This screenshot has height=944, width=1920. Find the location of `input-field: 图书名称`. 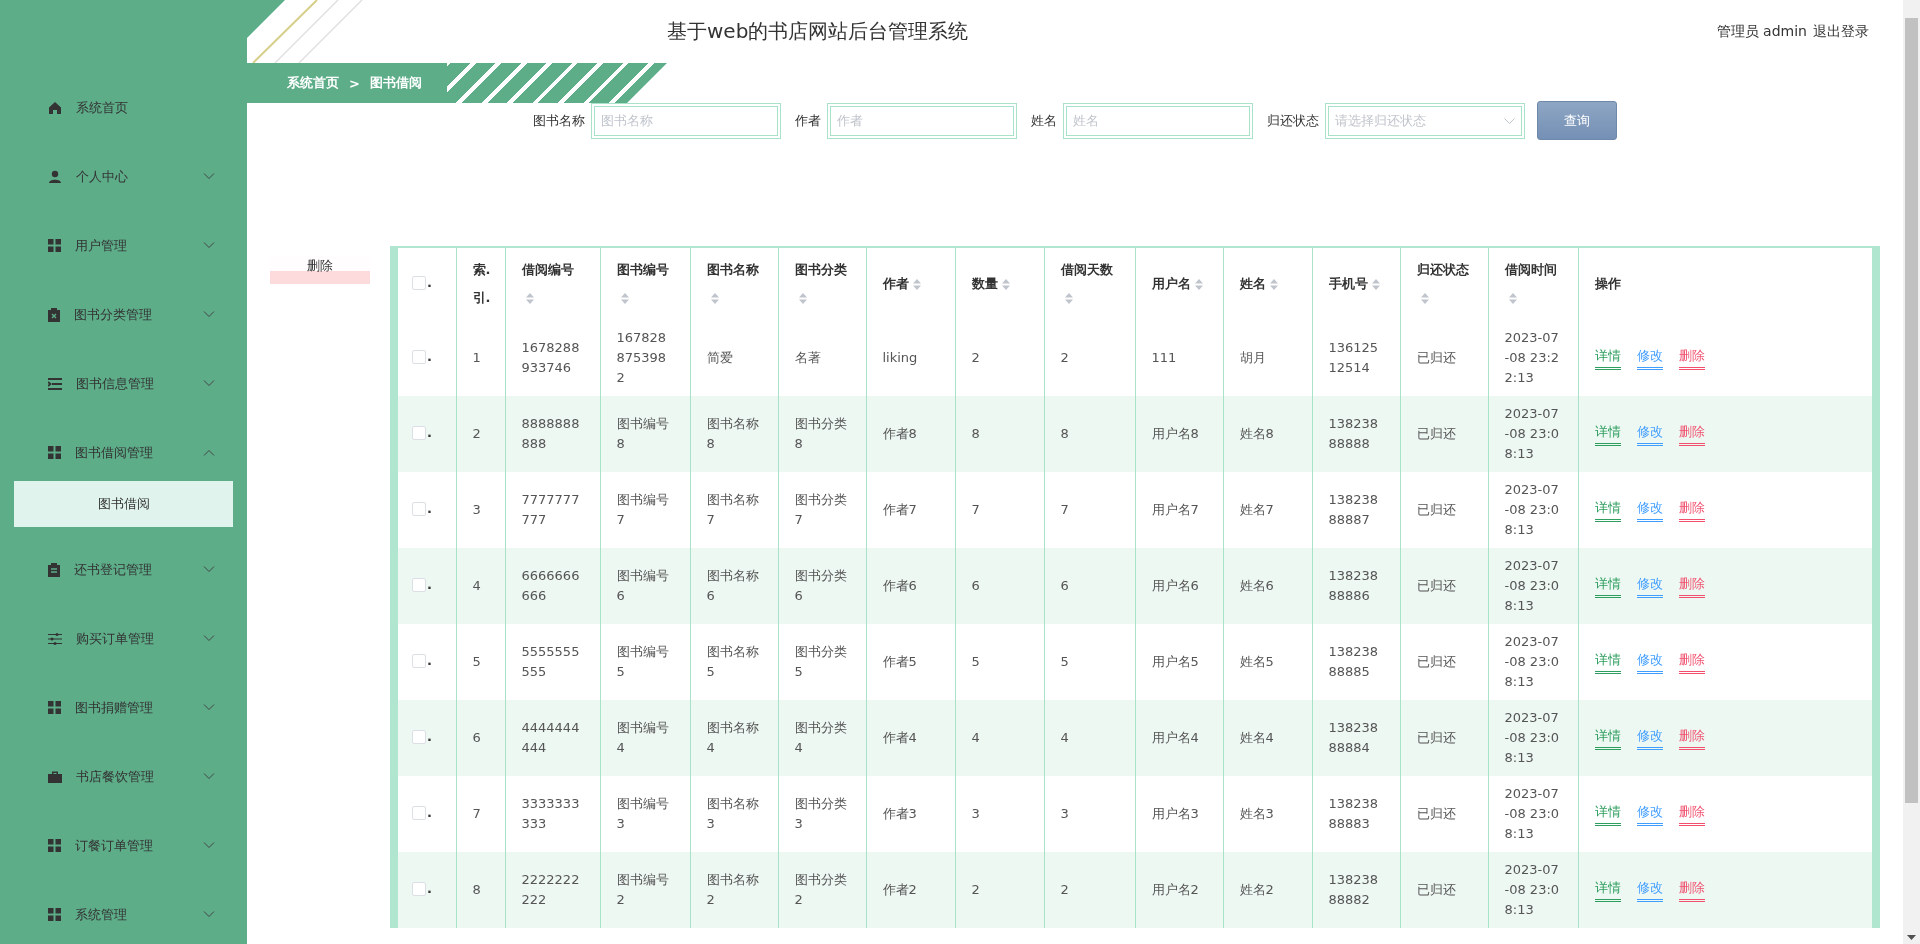

input-field: 图书名称 is located at coordinates (686, 120).